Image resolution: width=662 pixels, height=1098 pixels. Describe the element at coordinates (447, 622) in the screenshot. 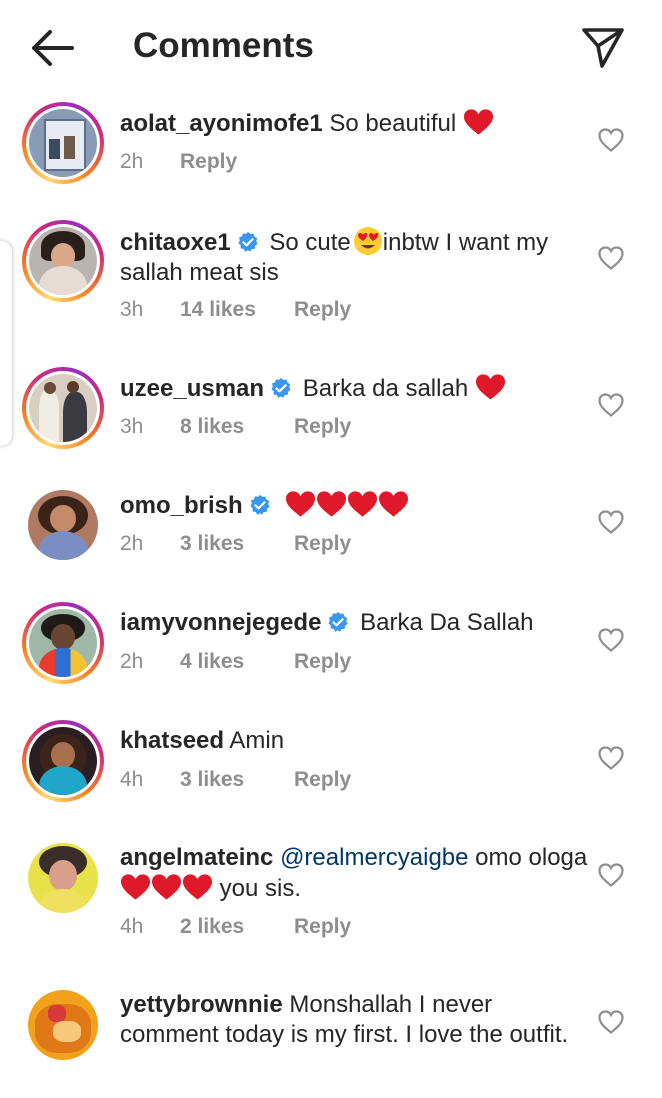

I see `comment-body: Barka Da Sallah` at that location.